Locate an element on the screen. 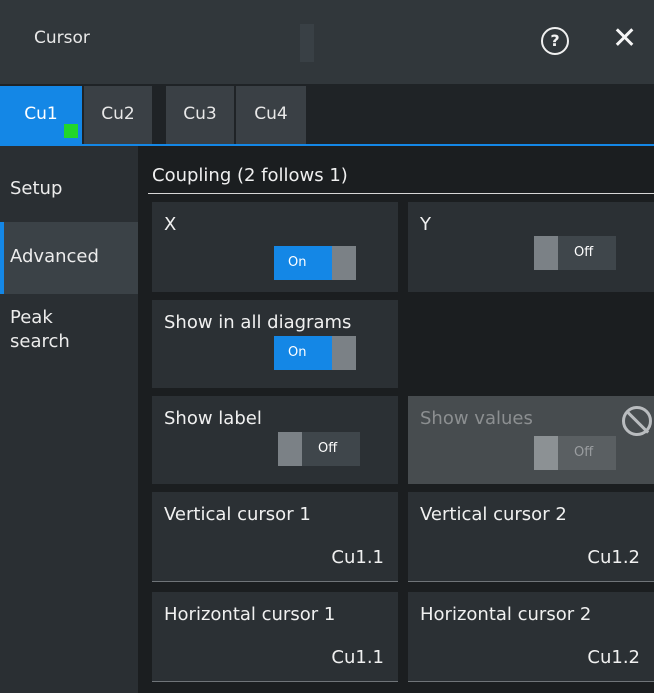 The height and width of the screenshot is (693, 654). vertical-cursor-1-label: Vertical cursor 1 is located at coordinates (237, 514).